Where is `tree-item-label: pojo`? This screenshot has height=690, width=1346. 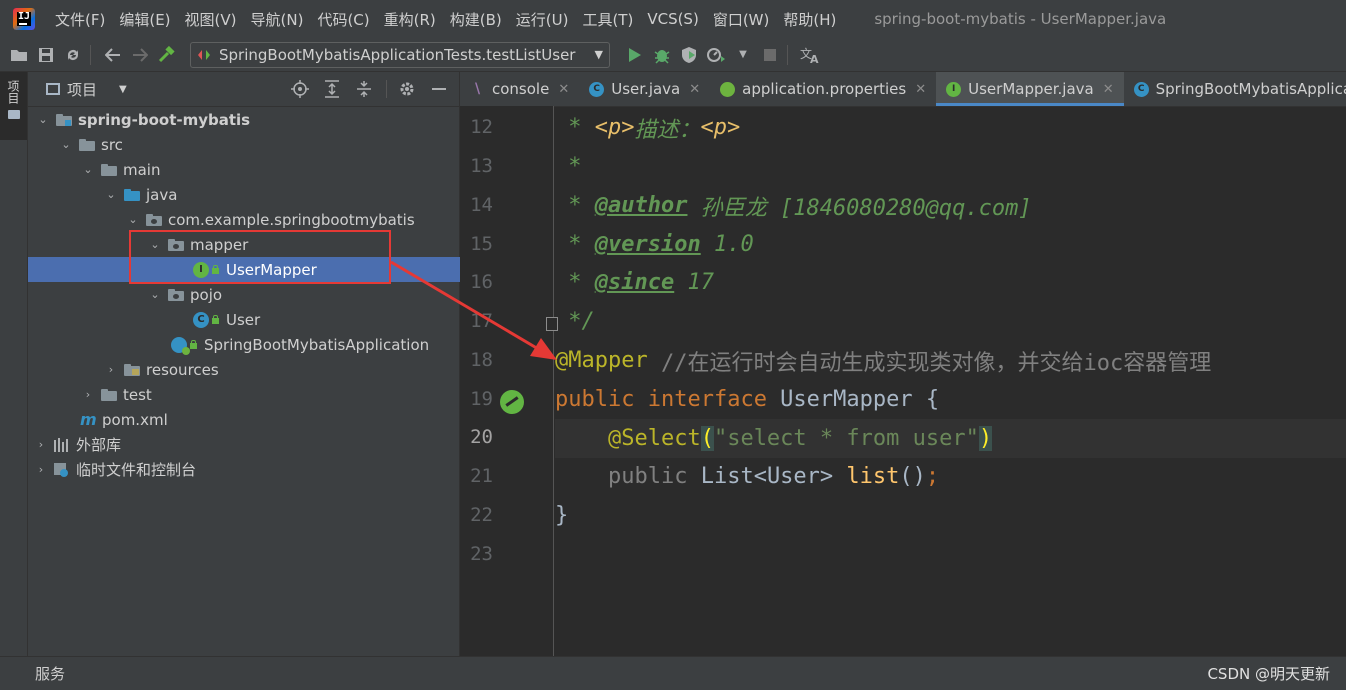 tree-item-label: pojo is located at coordinates (206, 294).